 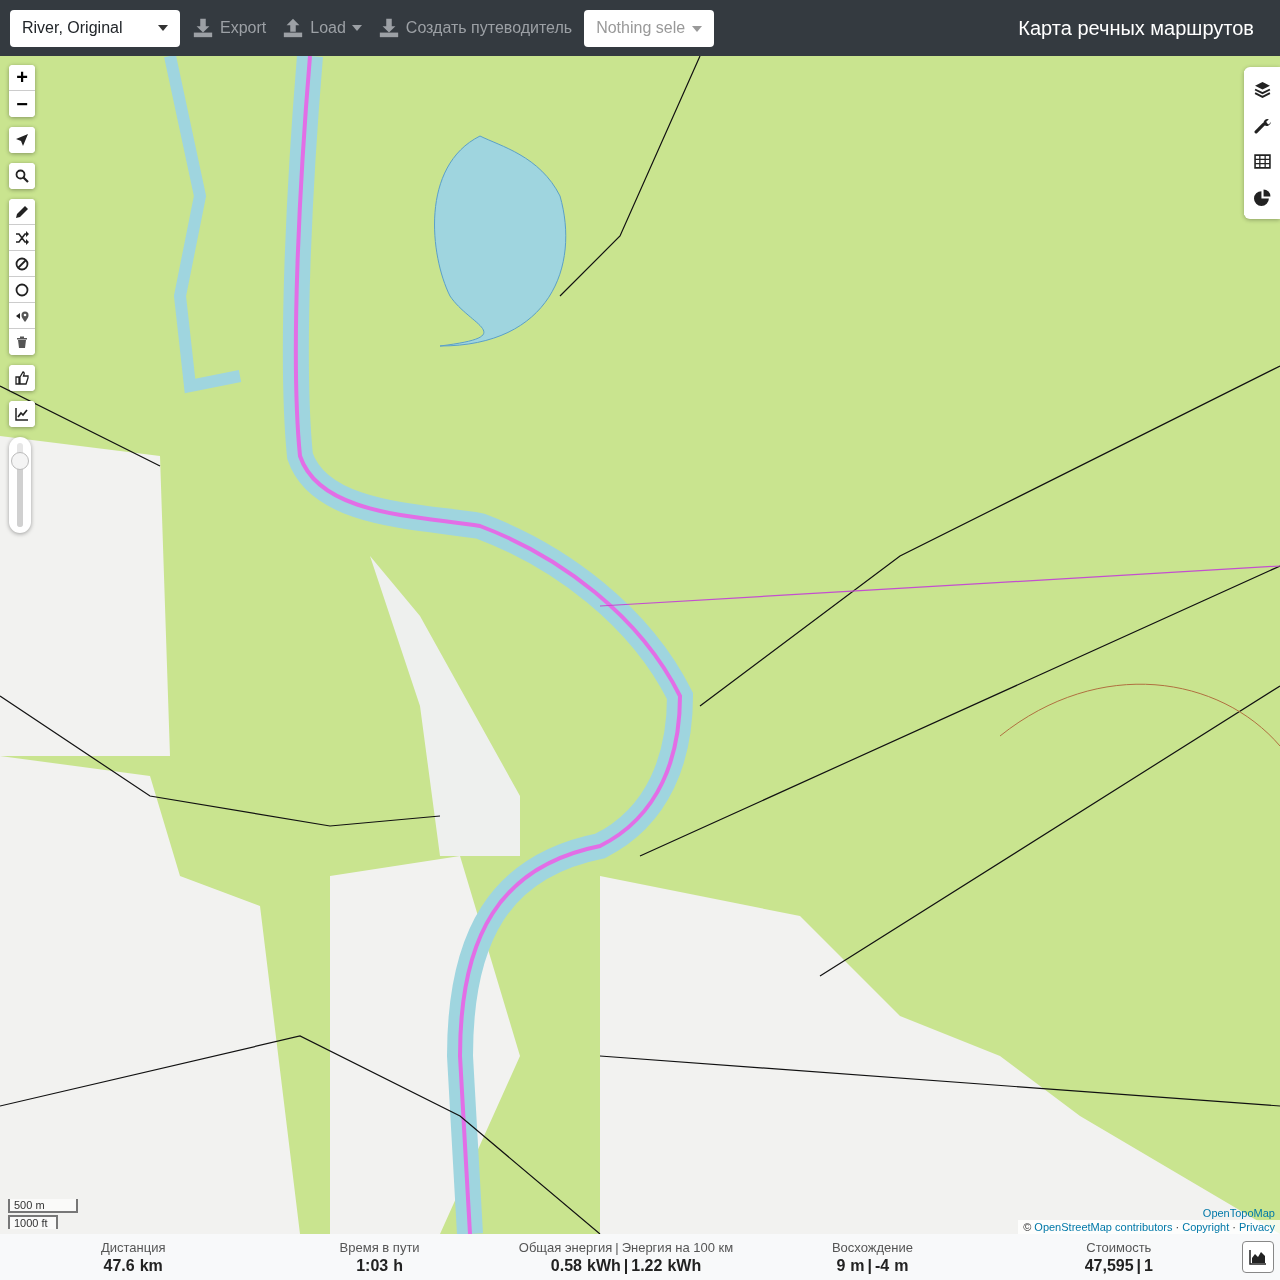 What do you see at coordinates (841, 1265) in the screenshot?
I see `stat-value: 9` at bounding box center [841, 1265].